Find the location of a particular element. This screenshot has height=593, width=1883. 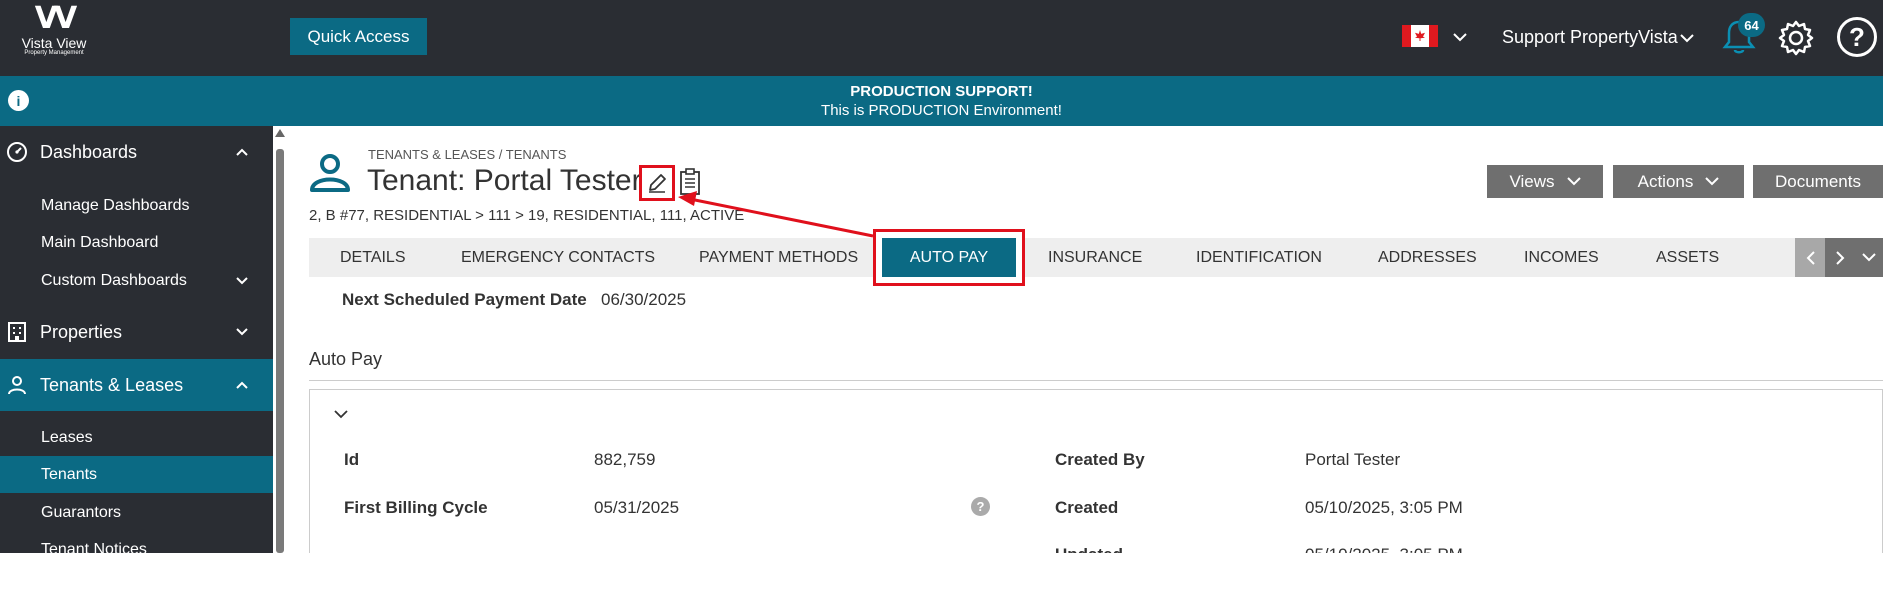

sidebar-item-custom-dashboards: Custom Dashboards is located at coordinates (136, 280).